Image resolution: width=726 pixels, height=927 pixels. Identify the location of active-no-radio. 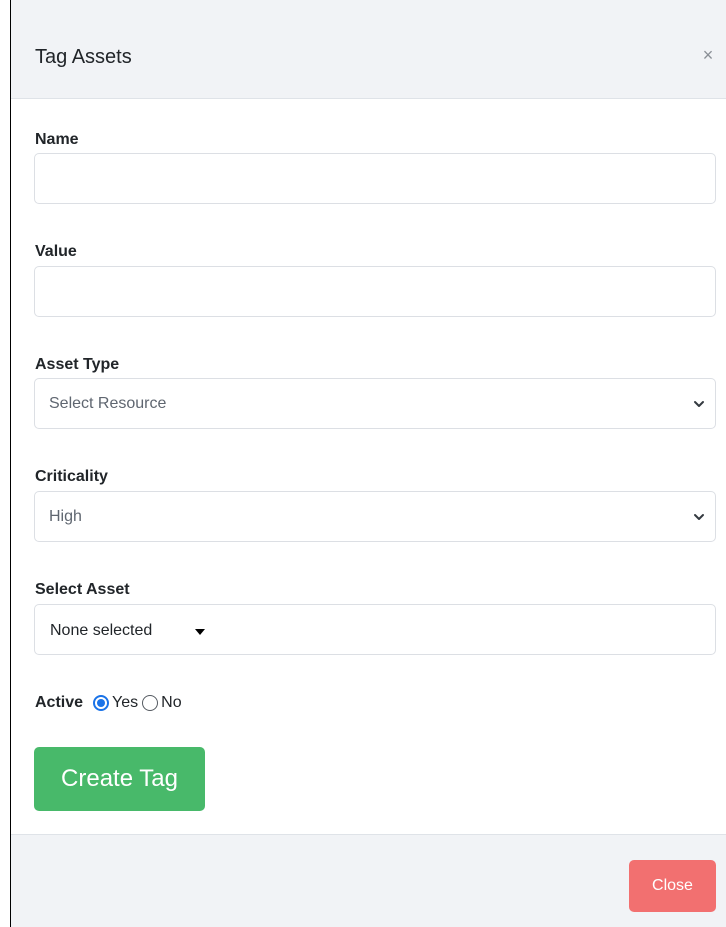
(150, 703).